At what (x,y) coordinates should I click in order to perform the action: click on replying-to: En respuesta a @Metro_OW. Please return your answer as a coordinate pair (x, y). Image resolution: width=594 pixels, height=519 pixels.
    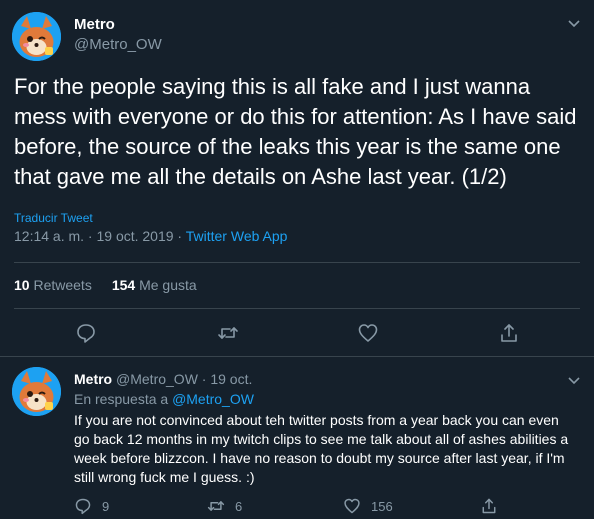
    Looking at the image, I should click on (164, 399).